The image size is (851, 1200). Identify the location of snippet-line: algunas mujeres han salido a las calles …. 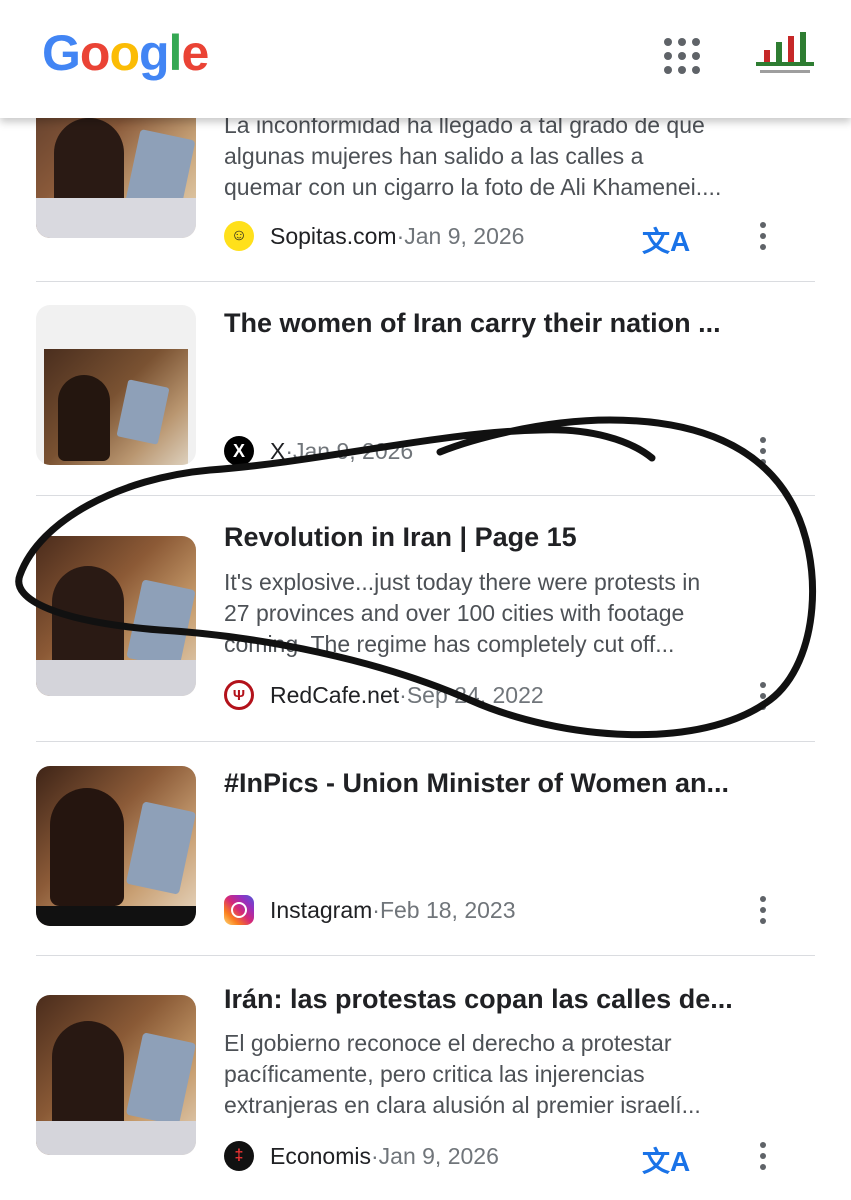
(434, 156).